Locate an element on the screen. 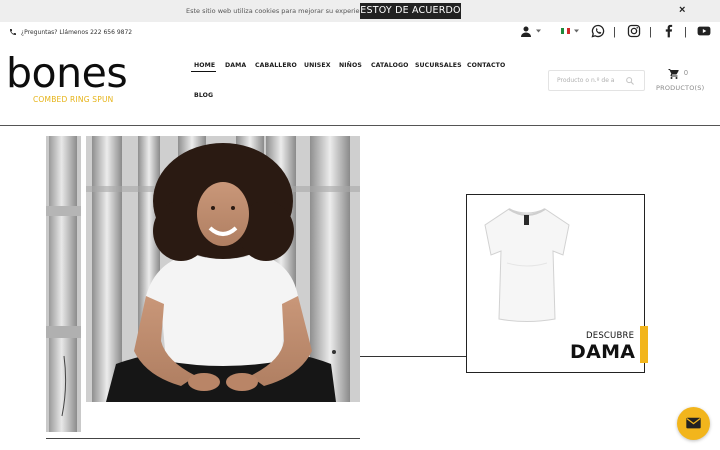 This screenshot has height=450, width=720. phone-contact: ¿Preguntas? Llámenos 222 656 9872 is located at coordinates (70, 32).